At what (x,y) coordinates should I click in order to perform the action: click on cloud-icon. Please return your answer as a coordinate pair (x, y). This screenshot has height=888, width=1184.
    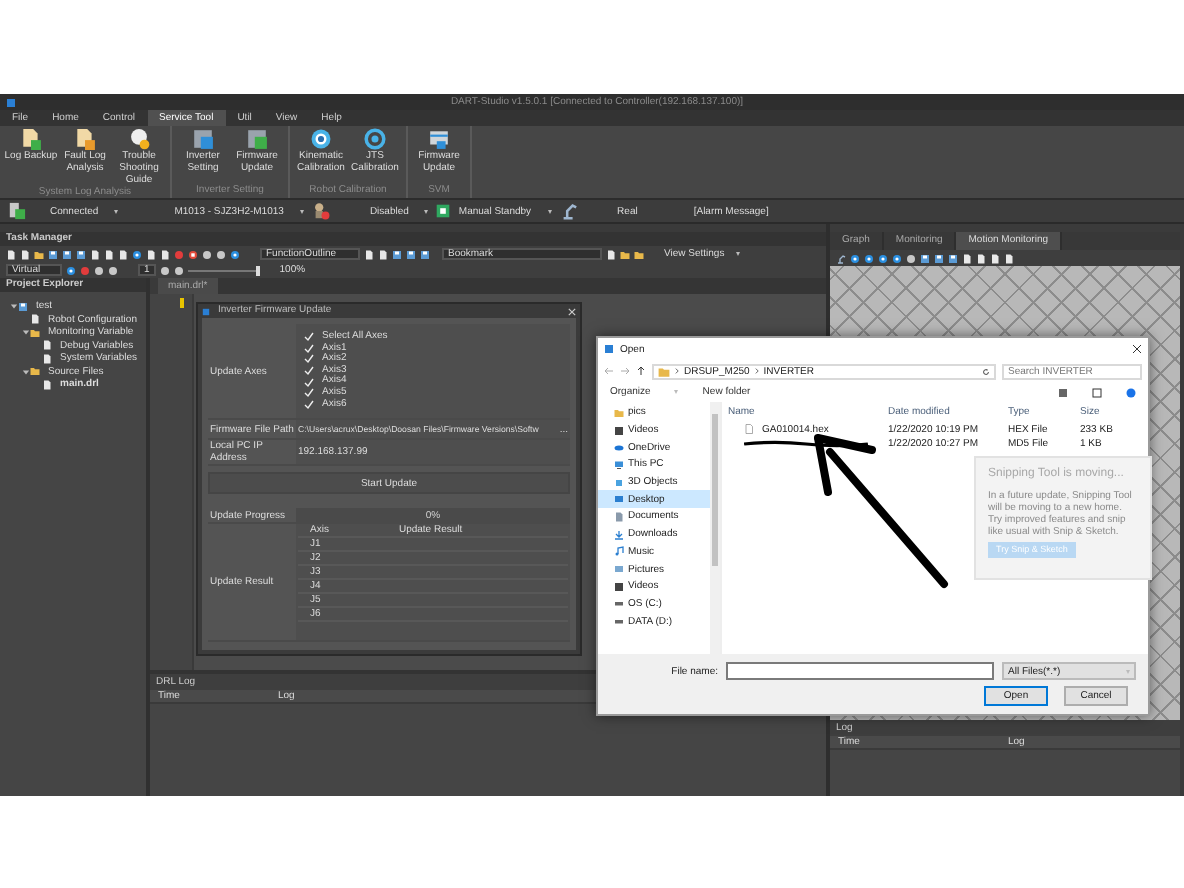
    Looking at the image, I should click on (619, 447).